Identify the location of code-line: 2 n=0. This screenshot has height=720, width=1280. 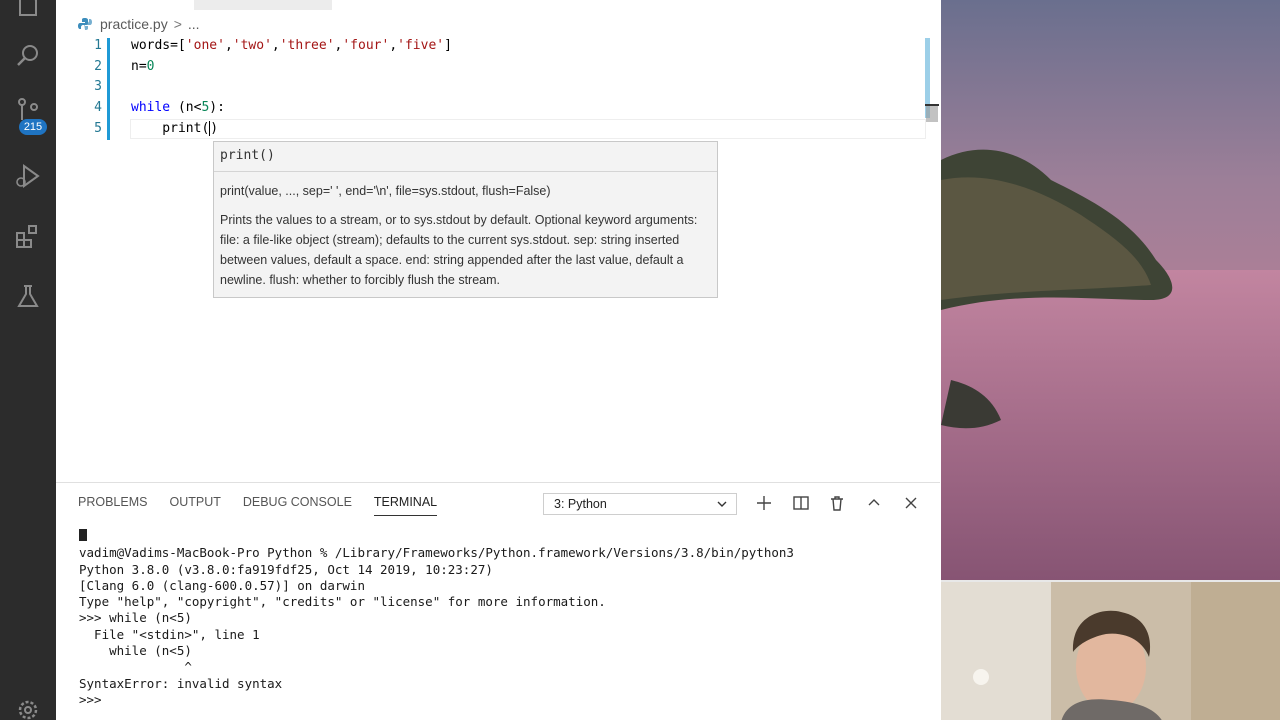
(498, 67).